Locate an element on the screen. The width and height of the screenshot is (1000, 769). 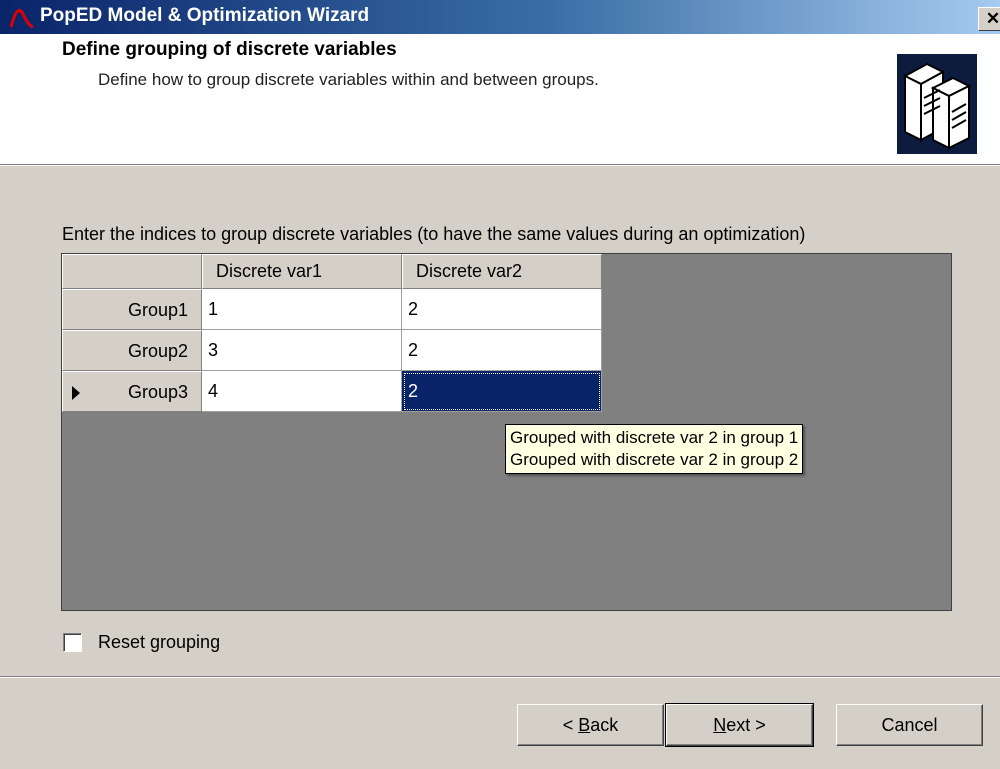
cell-group1-var2: 2 is located at coordinates (502, 309).